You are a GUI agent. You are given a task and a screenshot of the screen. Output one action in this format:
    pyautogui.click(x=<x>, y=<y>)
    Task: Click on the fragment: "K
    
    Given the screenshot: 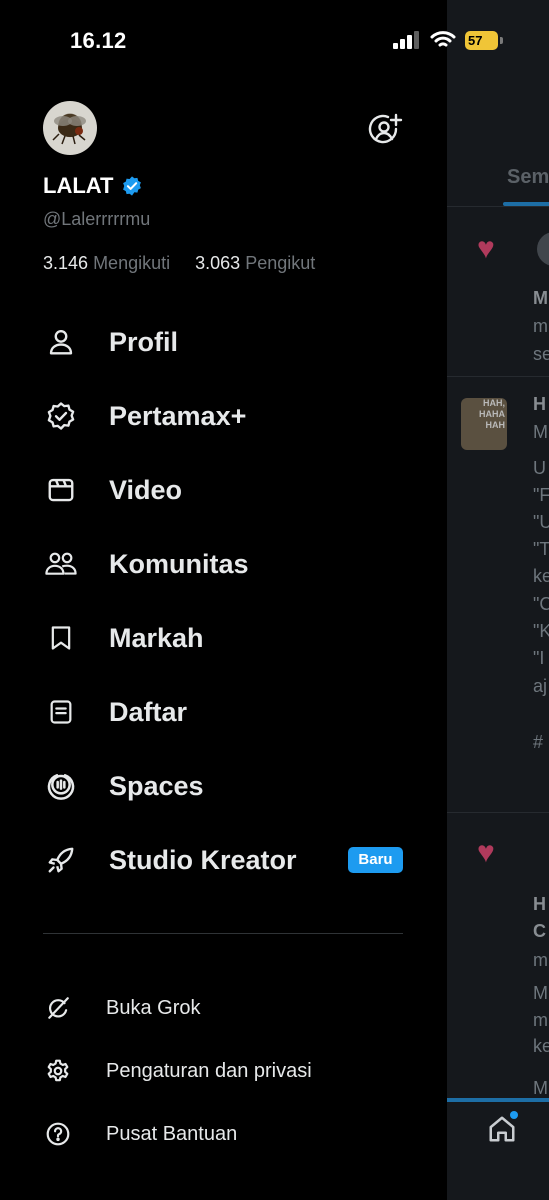 What is the action you would take?
    pyautogui.click(x=541, y=631)
    